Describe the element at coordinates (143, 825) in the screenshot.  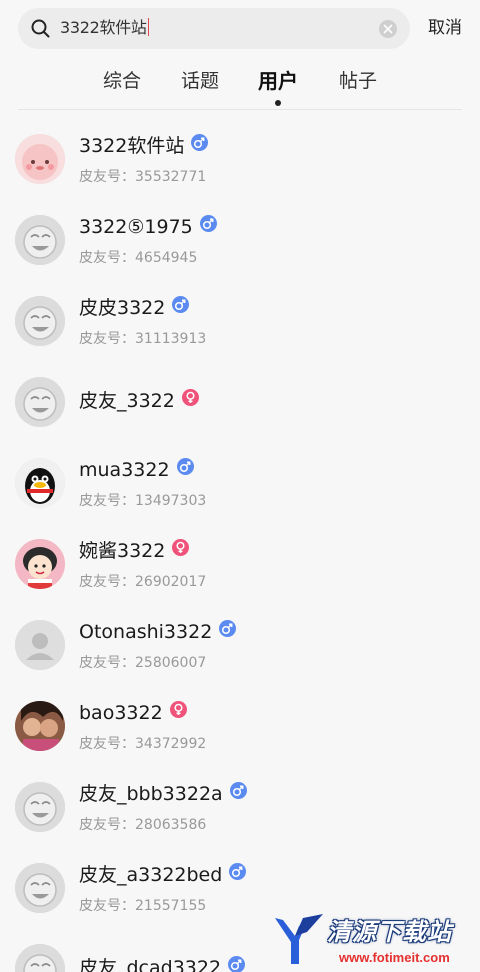
I see `user-id: 皮友号：28063586` at that location.